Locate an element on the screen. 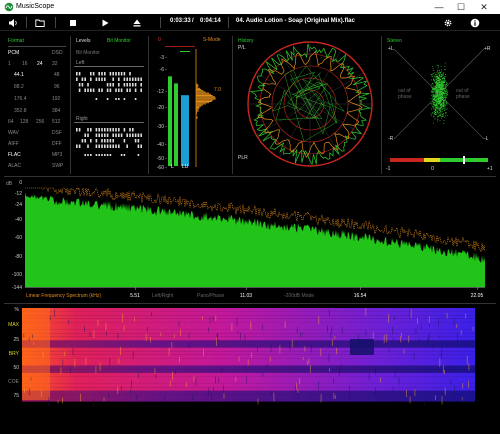 The width and height of the screenshot is (500, 434). peak-hold-line is located at coordinates (185, 51).